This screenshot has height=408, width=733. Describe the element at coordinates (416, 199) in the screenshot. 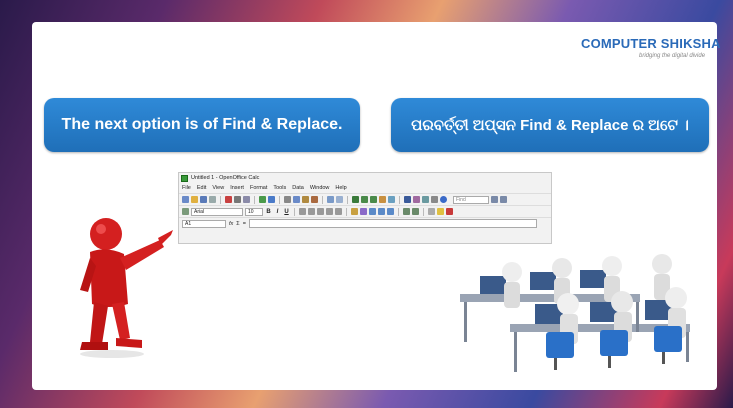

I see `navigator-icon` at that location.